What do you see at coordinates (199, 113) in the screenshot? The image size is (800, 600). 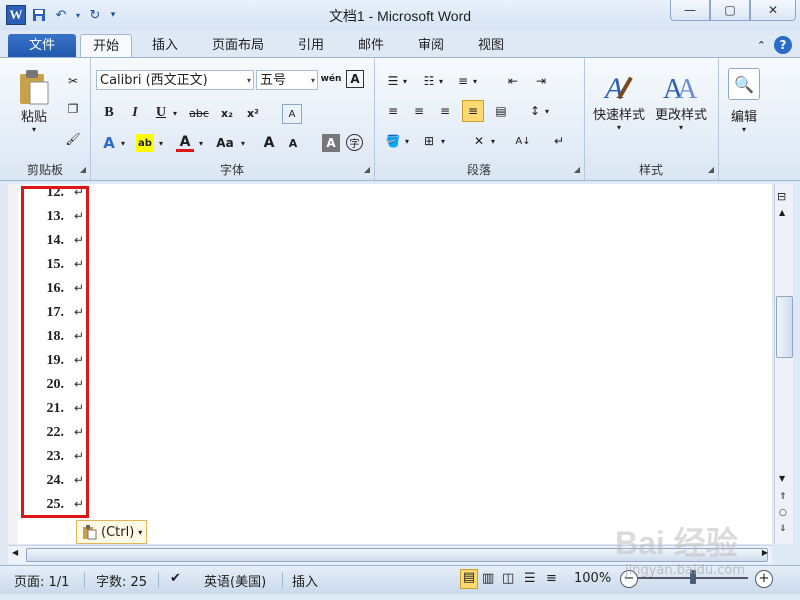 I see `strikethrough-icon: abc` at bounding box center [199, 113].